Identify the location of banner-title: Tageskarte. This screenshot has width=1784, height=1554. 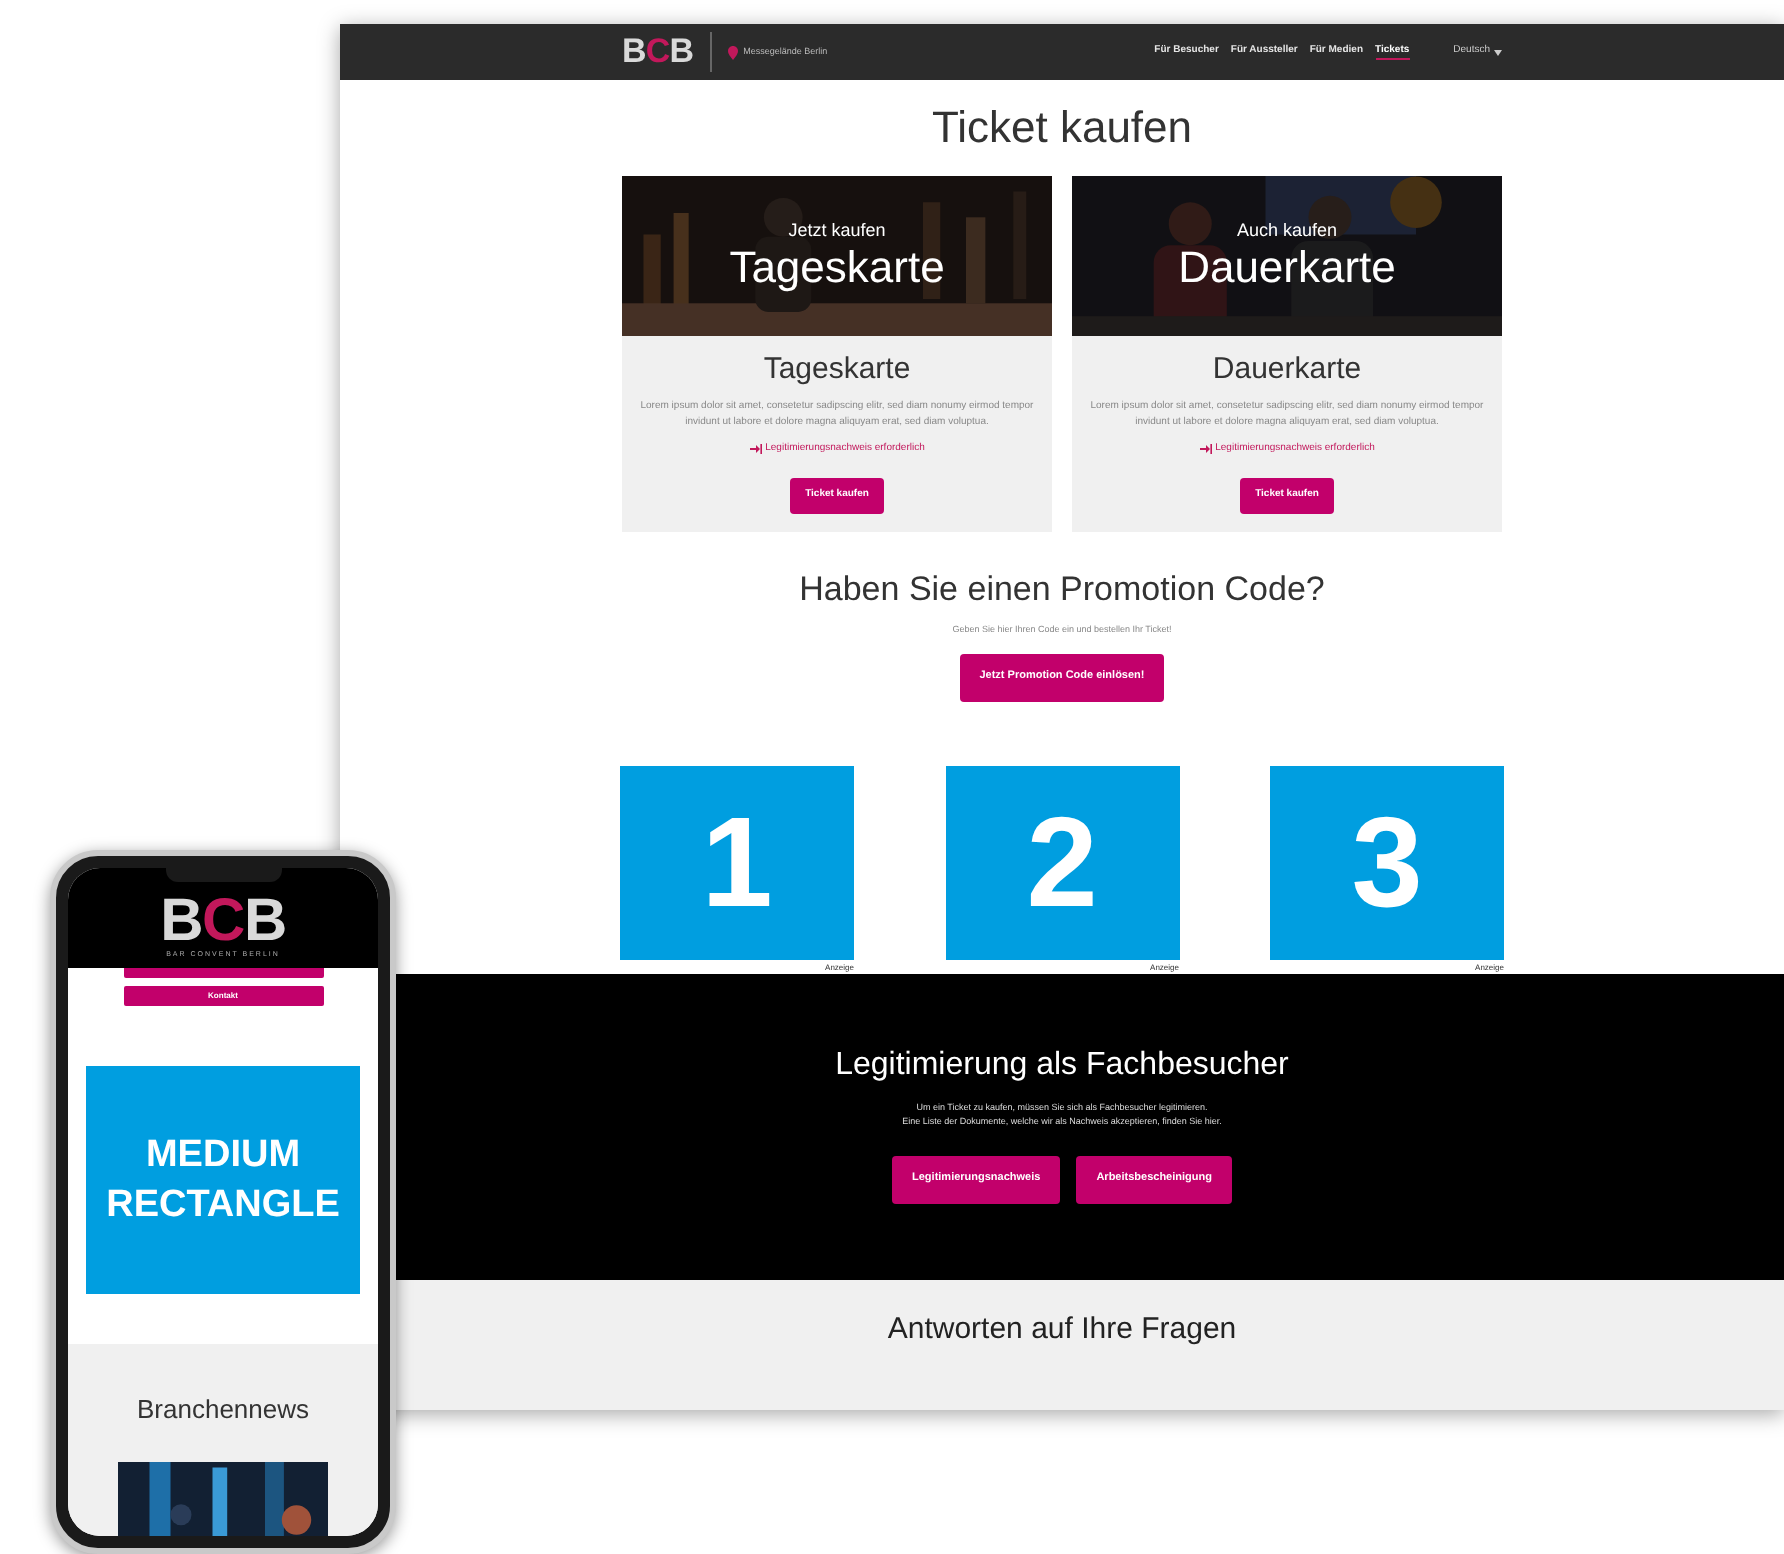
(837, 267).